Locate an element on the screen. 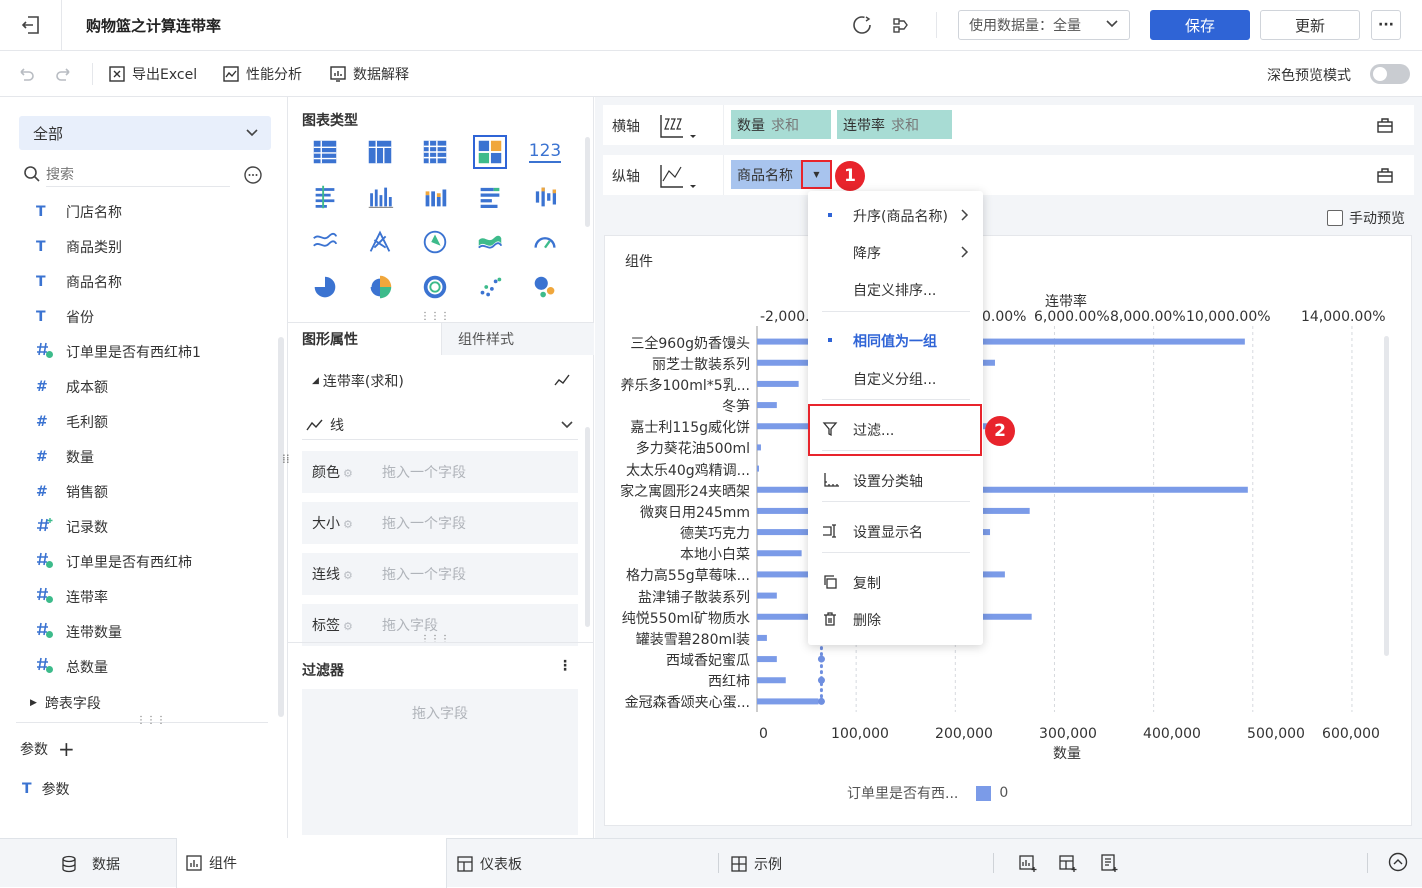 The width and height of the screenshot is (1422, 888). area-icon is located at coordinates (325, 242).